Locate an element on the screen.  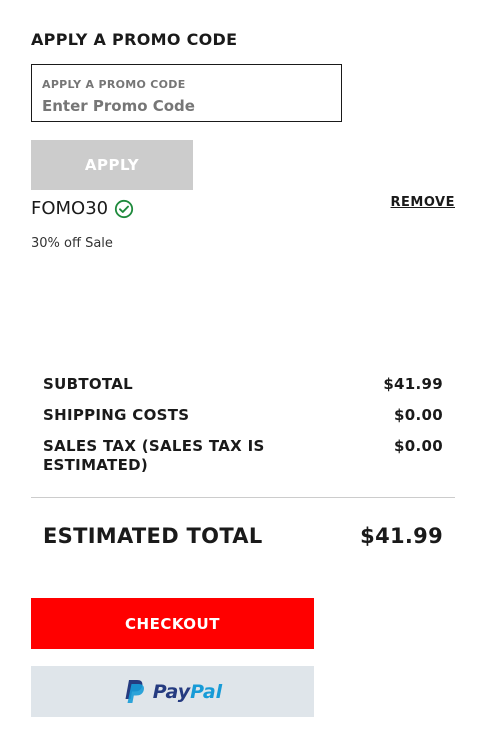
promo-code-input is located at coordinates (187, 106).